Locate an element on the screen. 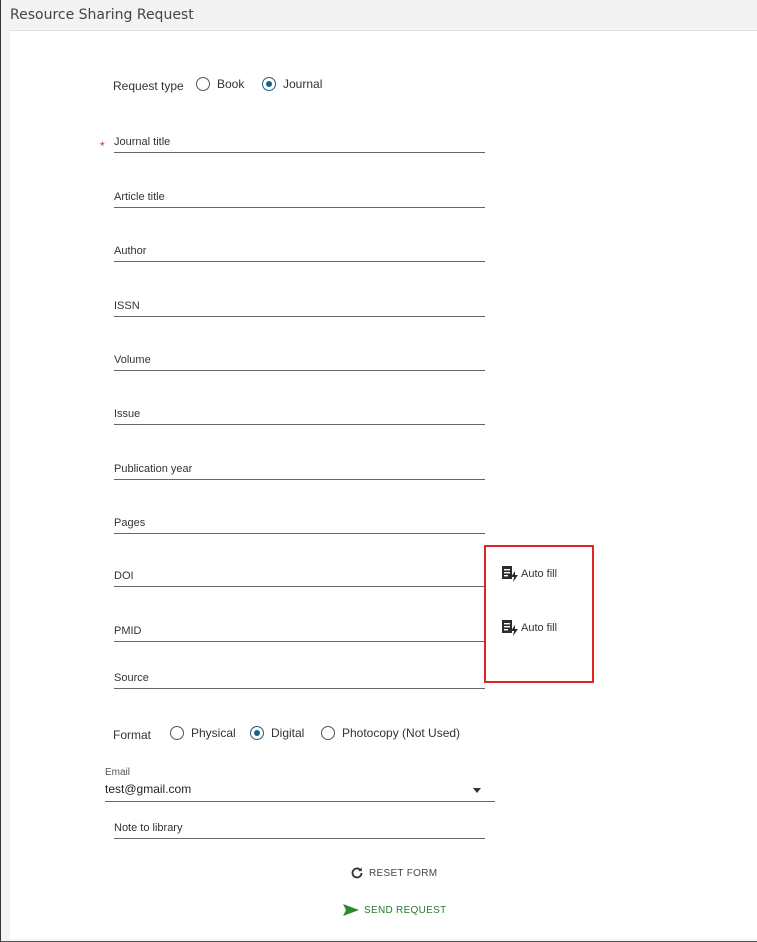 This screenshot has width=757, height=942. pmid-autofill-button: Auto fill is located at coordinates (529, 628).